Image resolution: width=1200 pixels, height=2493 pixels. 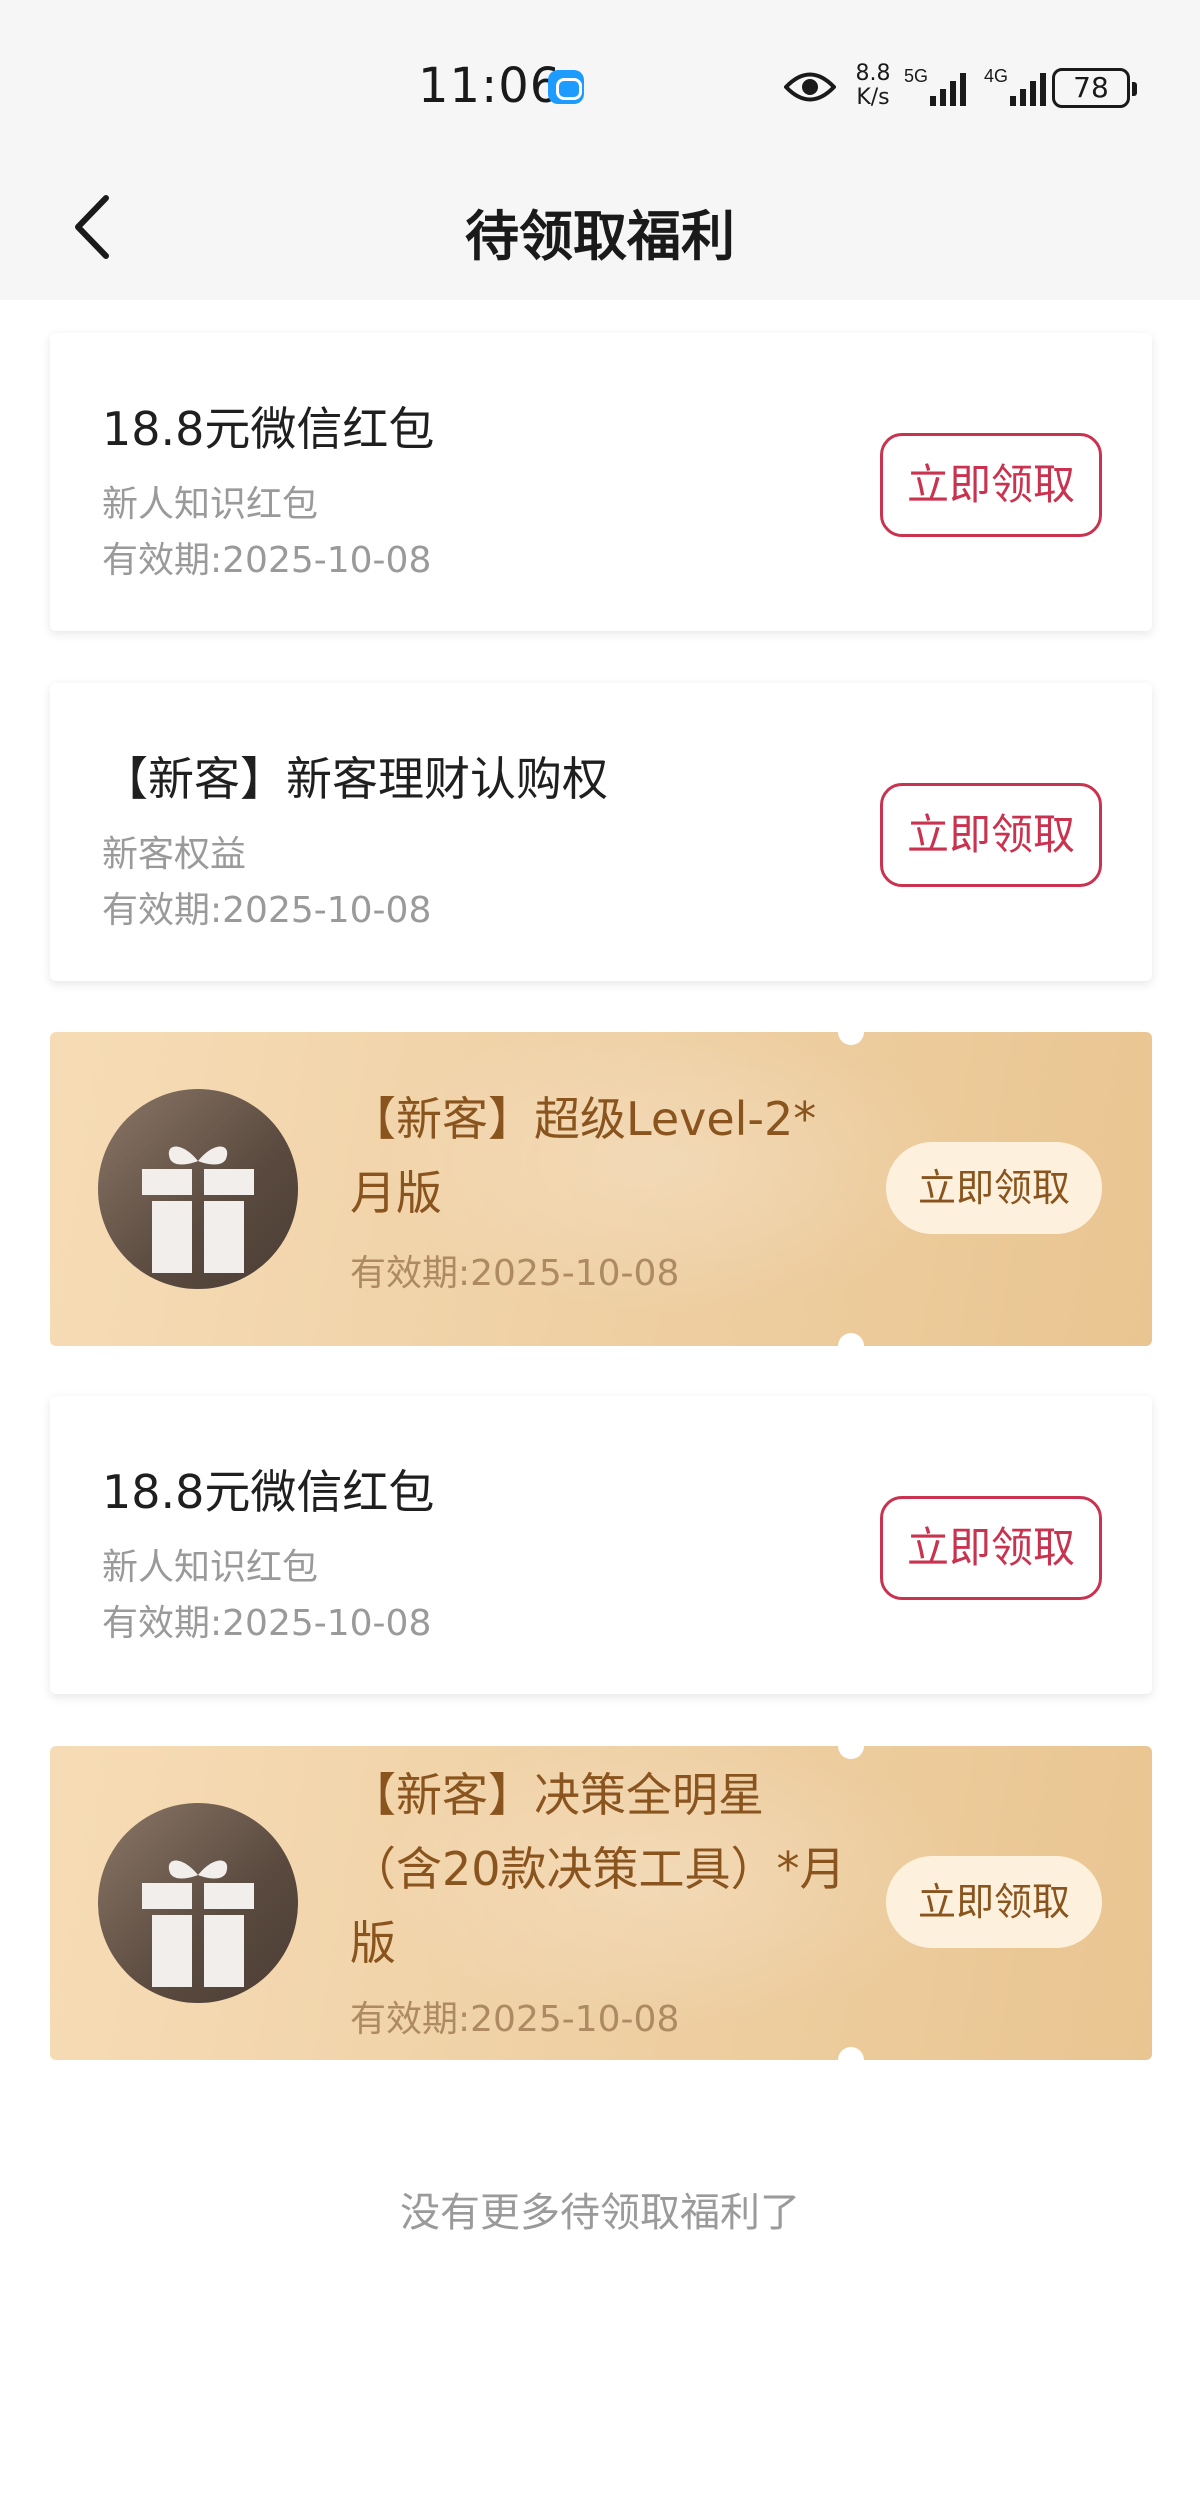 I want to click on coupon-title-line: 【新客】超级Level-2*, so click(x=583, y=1119).